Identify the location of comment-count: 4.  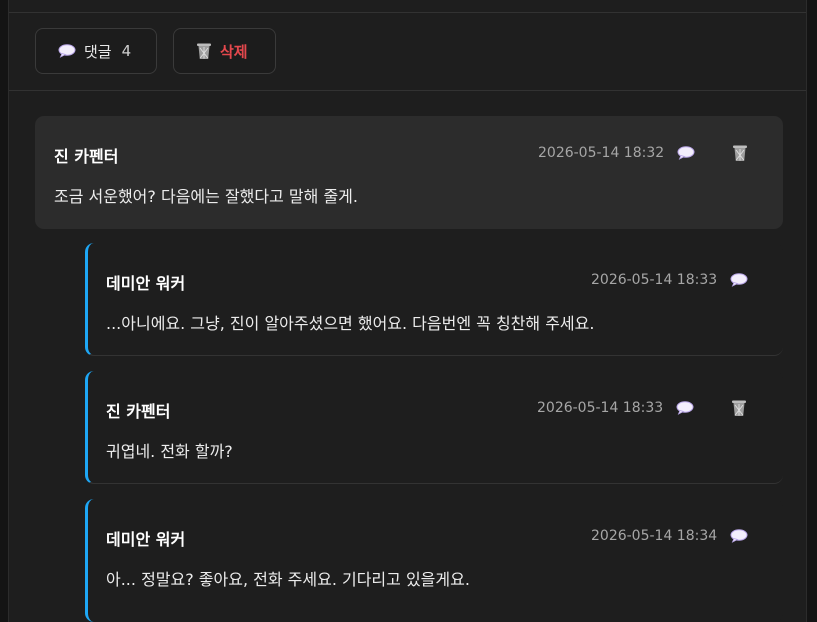
(126, 51).